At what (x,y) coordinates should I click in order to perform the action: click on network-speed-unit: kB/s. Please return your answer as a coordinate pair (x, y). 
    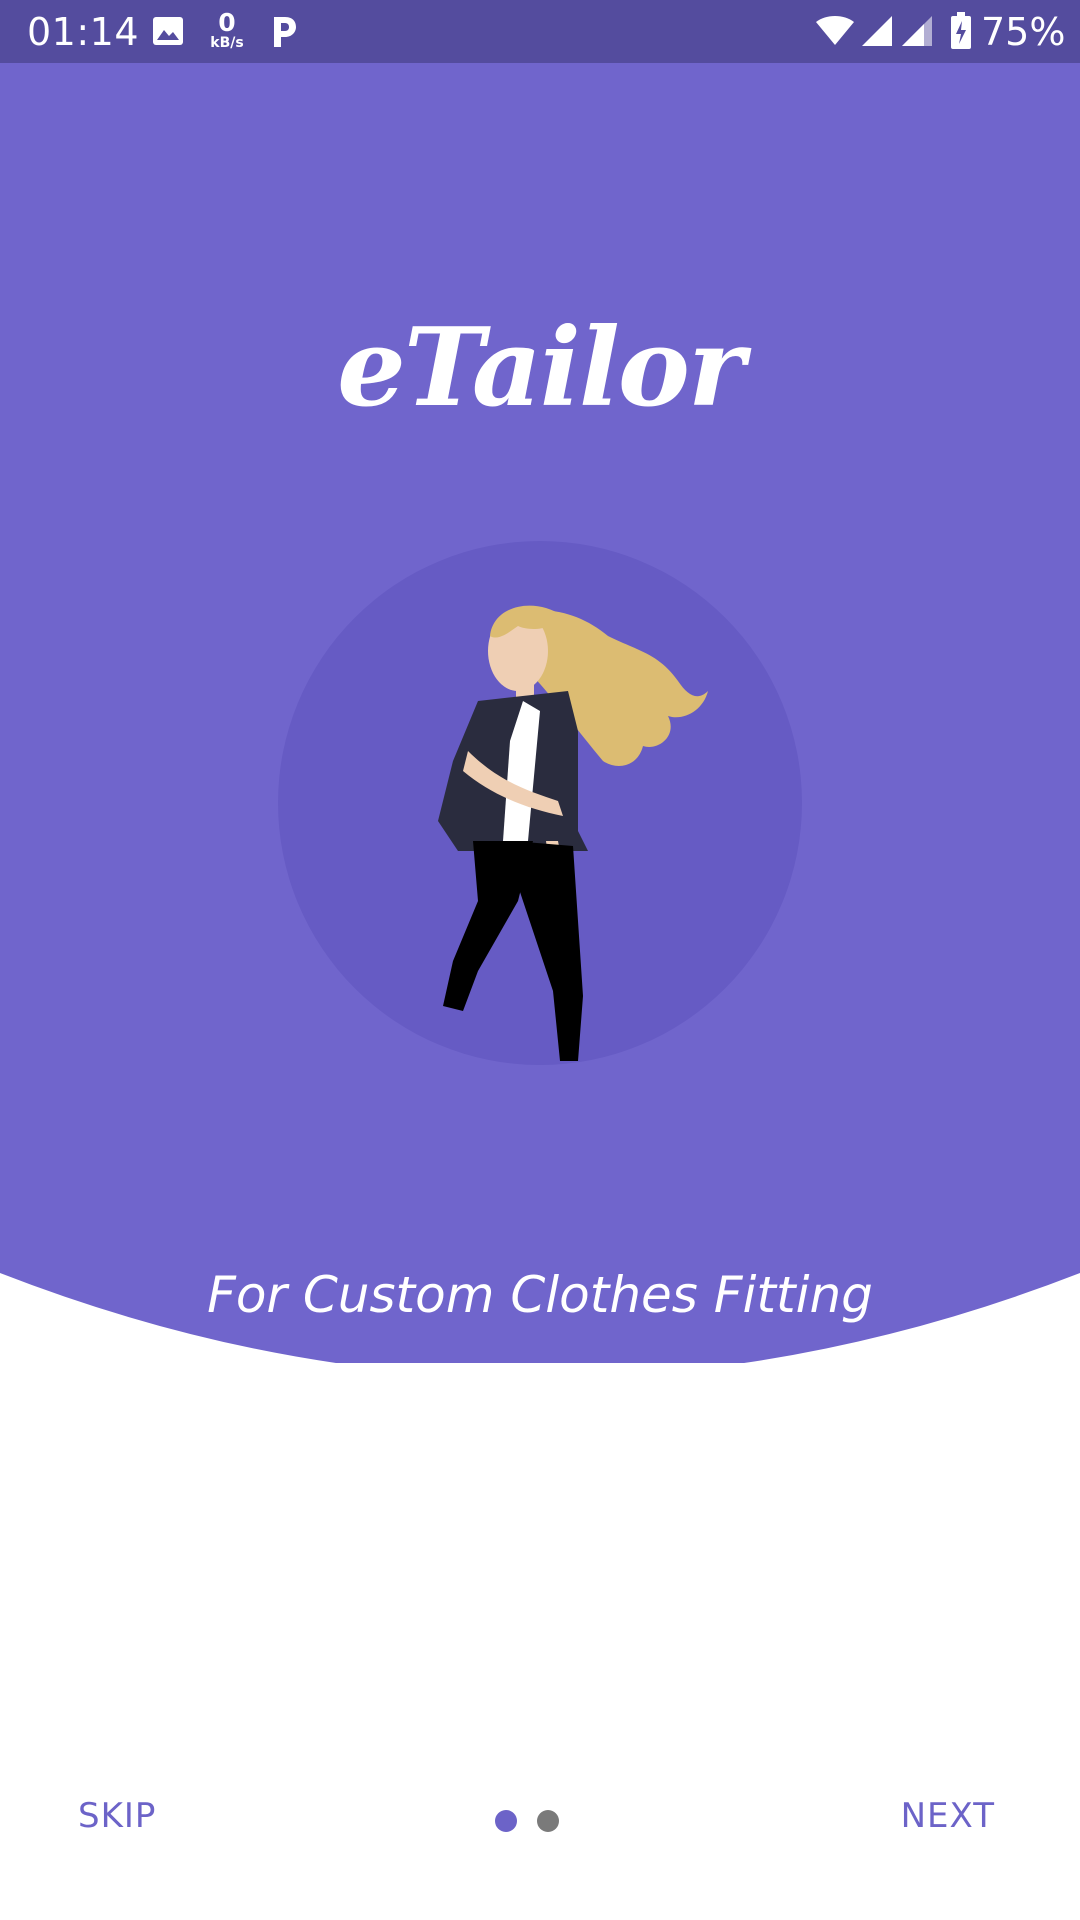
    Looking at the image, I should click on (227, 43).